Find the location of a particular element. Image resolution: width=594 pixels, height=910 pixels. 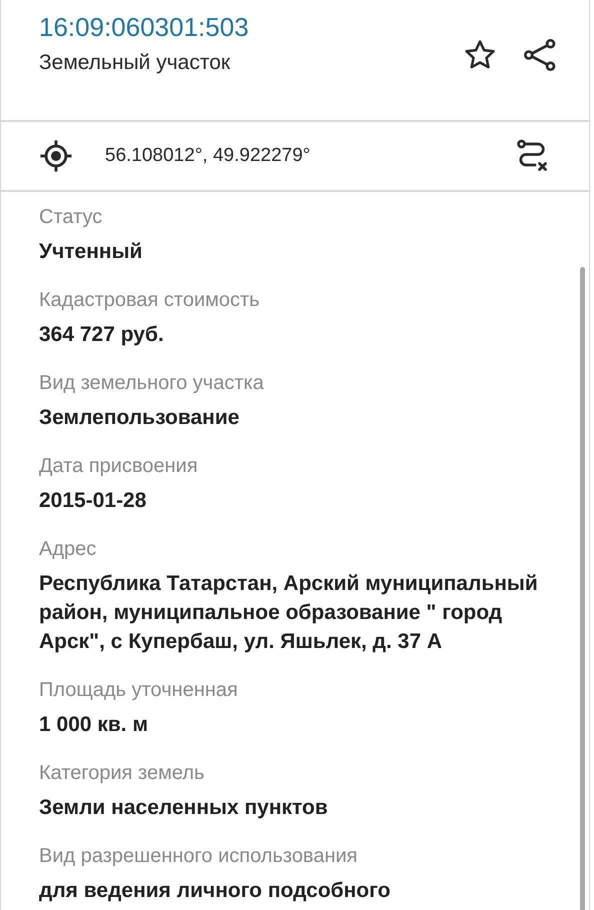

location-target-icon is located at coordinates (56, 156).